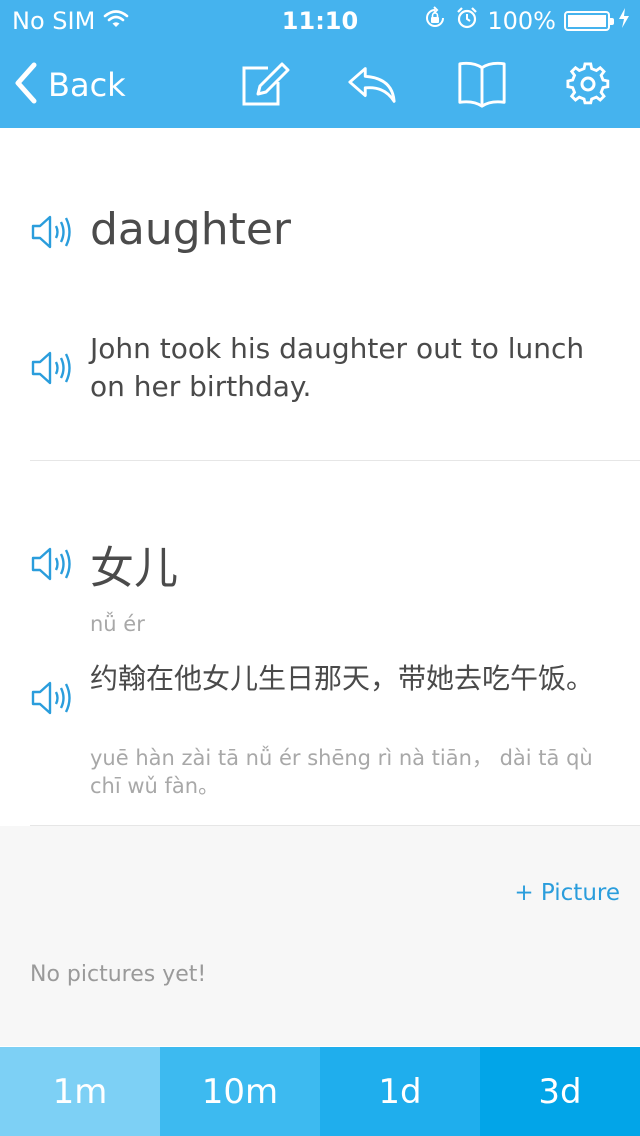 The width and height of the screenshot is (640, 1136). I want to click on reply-icon, so click(372, 84).